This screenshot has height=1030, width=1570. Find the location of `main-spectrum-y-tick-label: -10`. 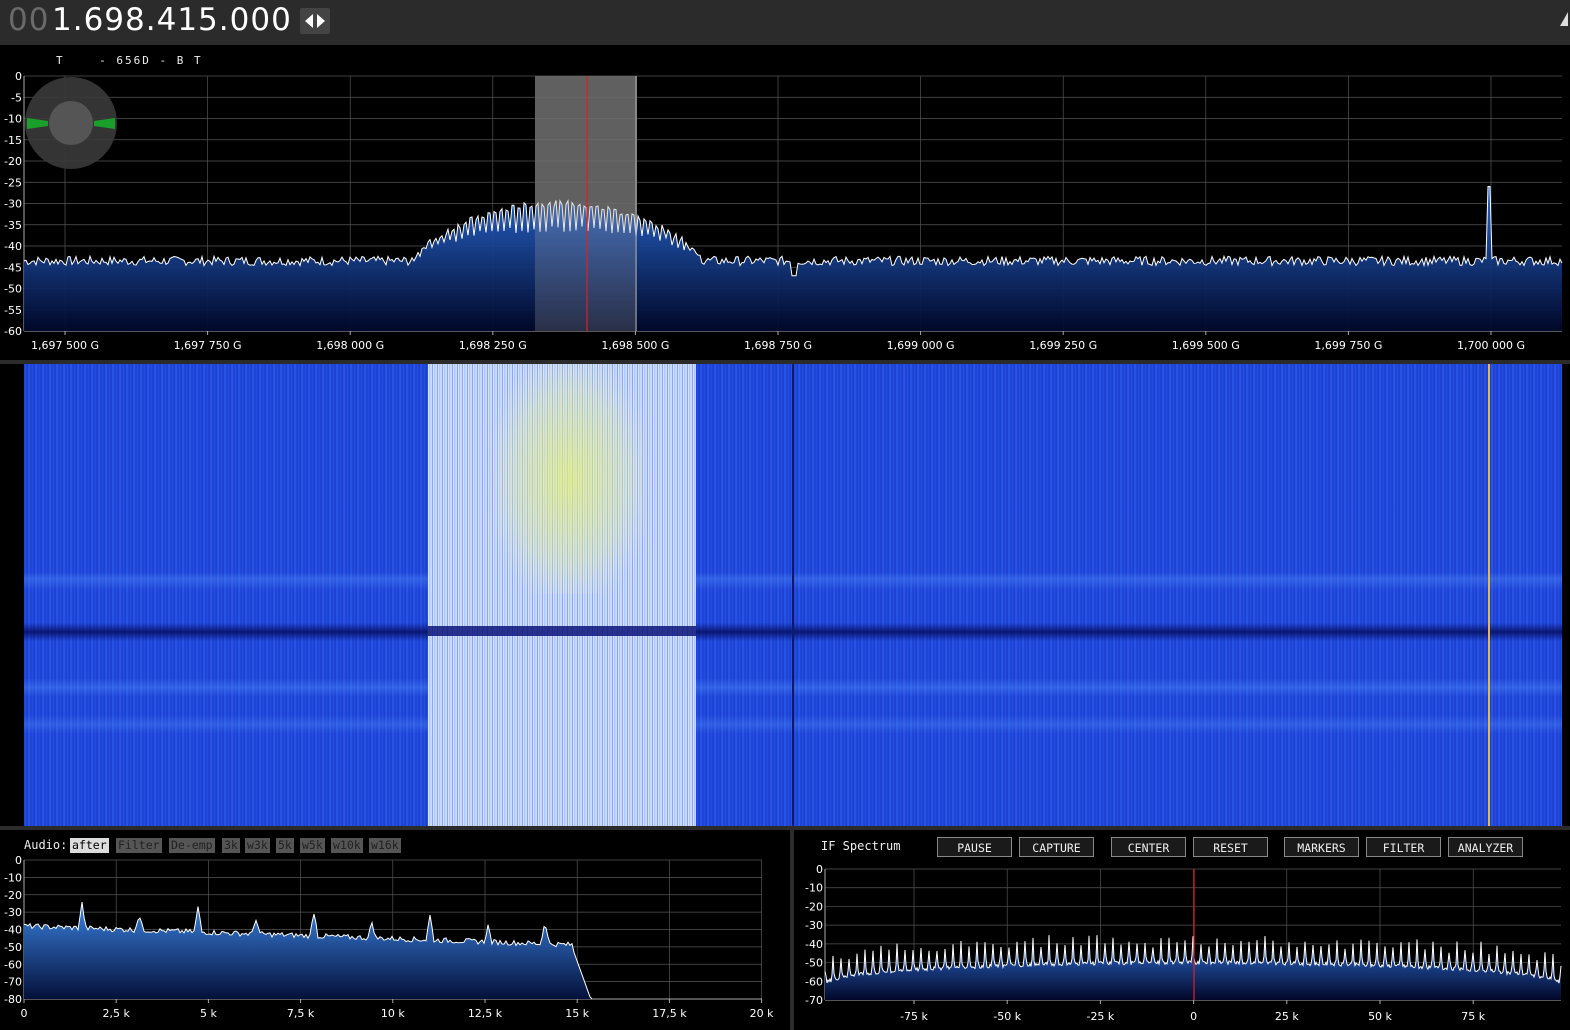

main-spectrum-y-tick-label: -10 is located at coordinates (13, 119).